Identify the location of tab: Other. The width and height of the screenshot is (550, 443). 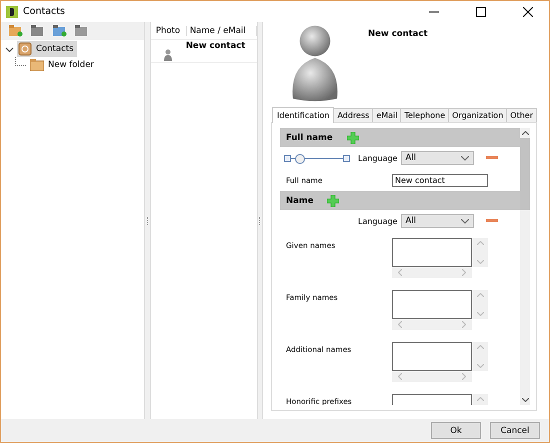
(521, 115).